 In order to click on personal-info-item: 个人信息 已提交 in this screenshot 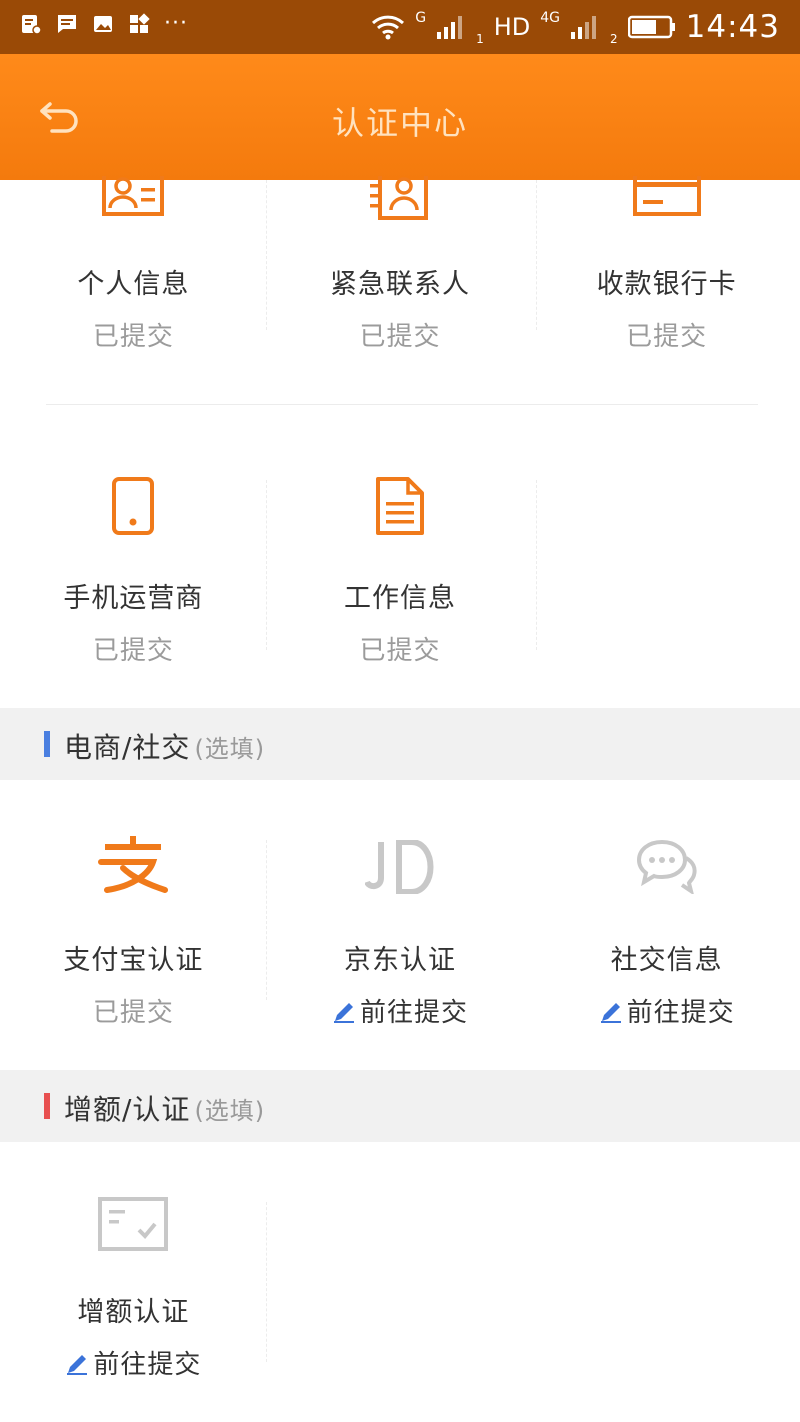, I will do `click(133, 288)`.